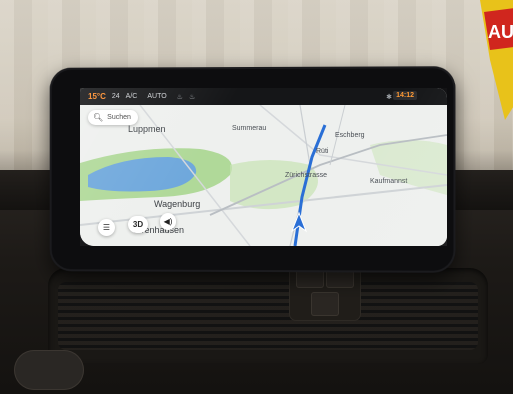 The height and width of the screenshot is (394, 513). I want to click on child-lock-button, so click(325, 304).